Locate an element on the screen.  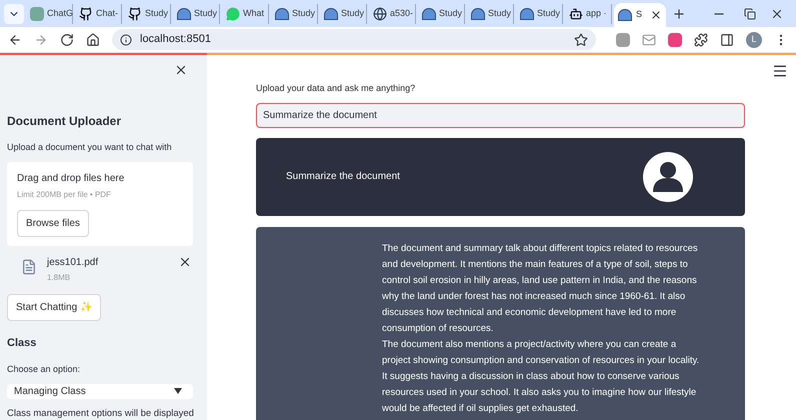
dropzone-title: Drag and drop files here is located at coordinates (71, 179).